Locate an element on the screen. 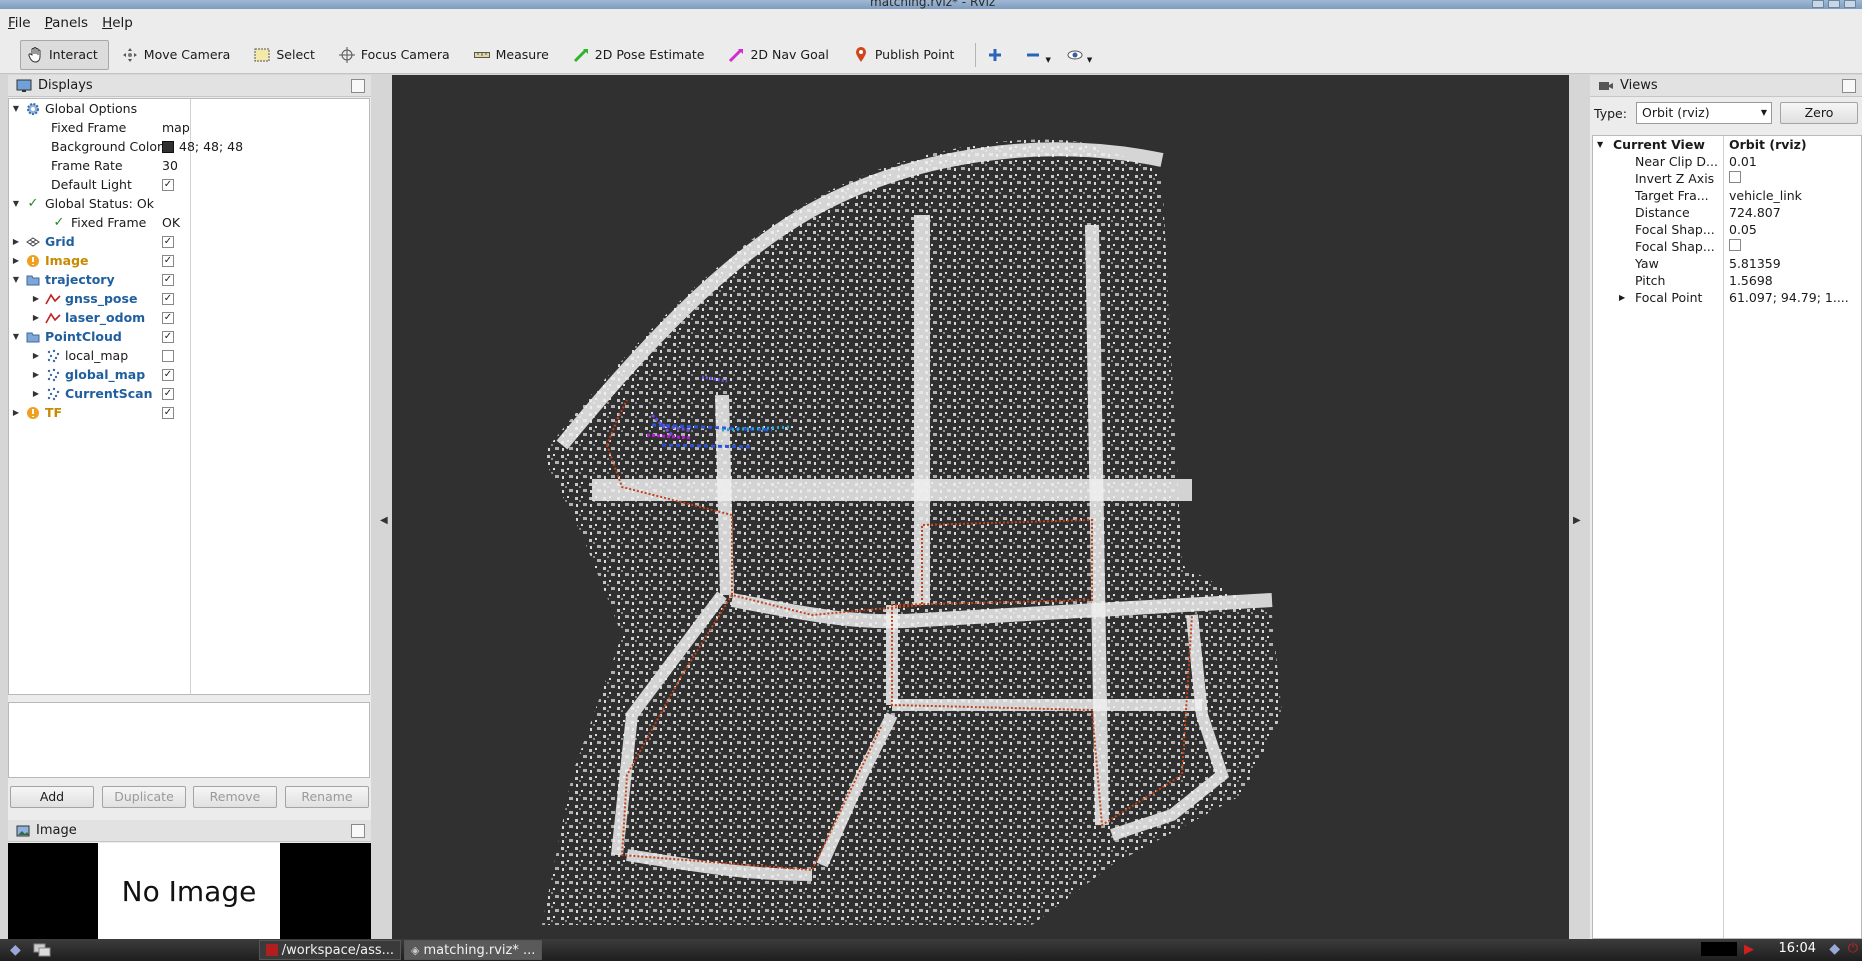  prop-value: 1.5698 is located at coordinates (1751, 280).